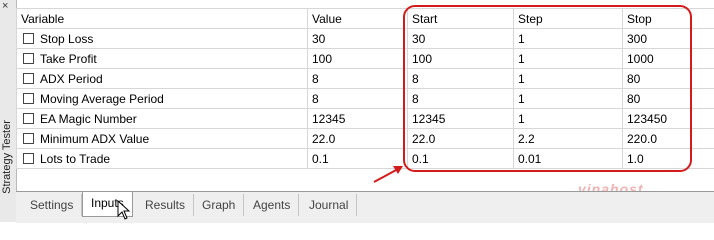 The width and height of the screenshot is (714, 240). What do you see at coordinates (668, 18) in the screenshot?
I see `column-header-stop: Stop` at bounding box center [668, 18].